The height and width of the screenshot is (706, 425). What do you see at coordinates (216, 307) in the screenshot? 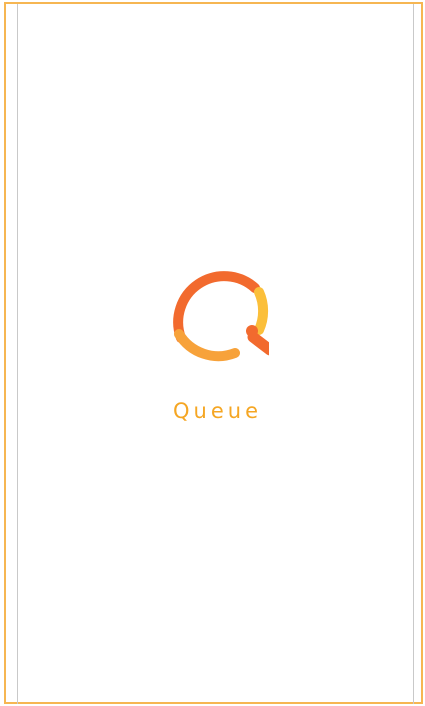
I see `logo-ring-top-arc` at bounding box center [216, 307].